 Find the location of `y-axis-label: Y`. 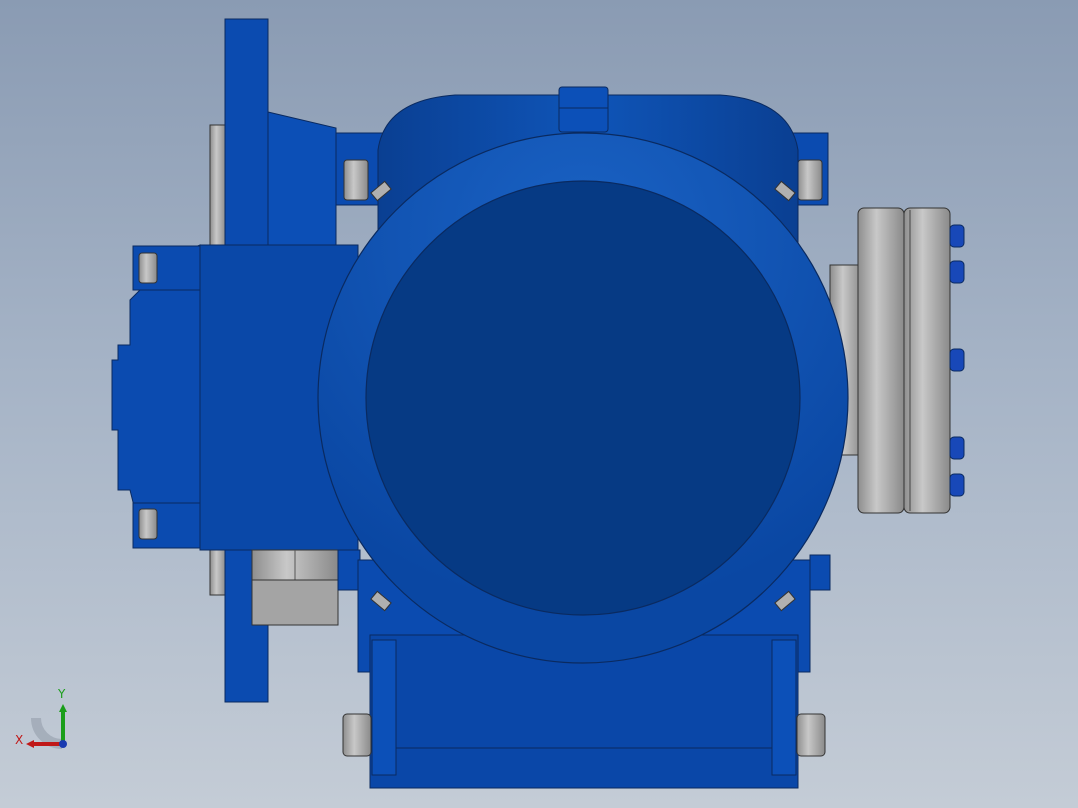

y-axis-label: Y is located at coordinates (62, 694).